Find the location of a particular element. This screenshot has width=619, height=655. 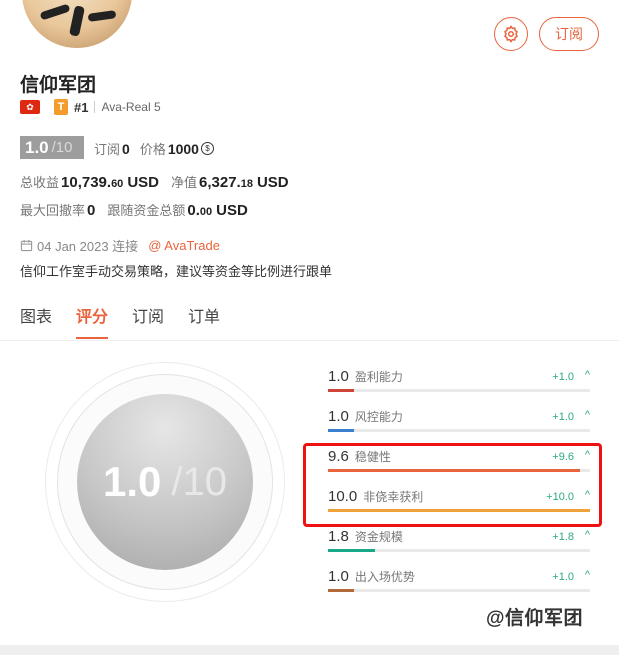

metric-label: 盈利能力 is located at coordinates (378, 377).